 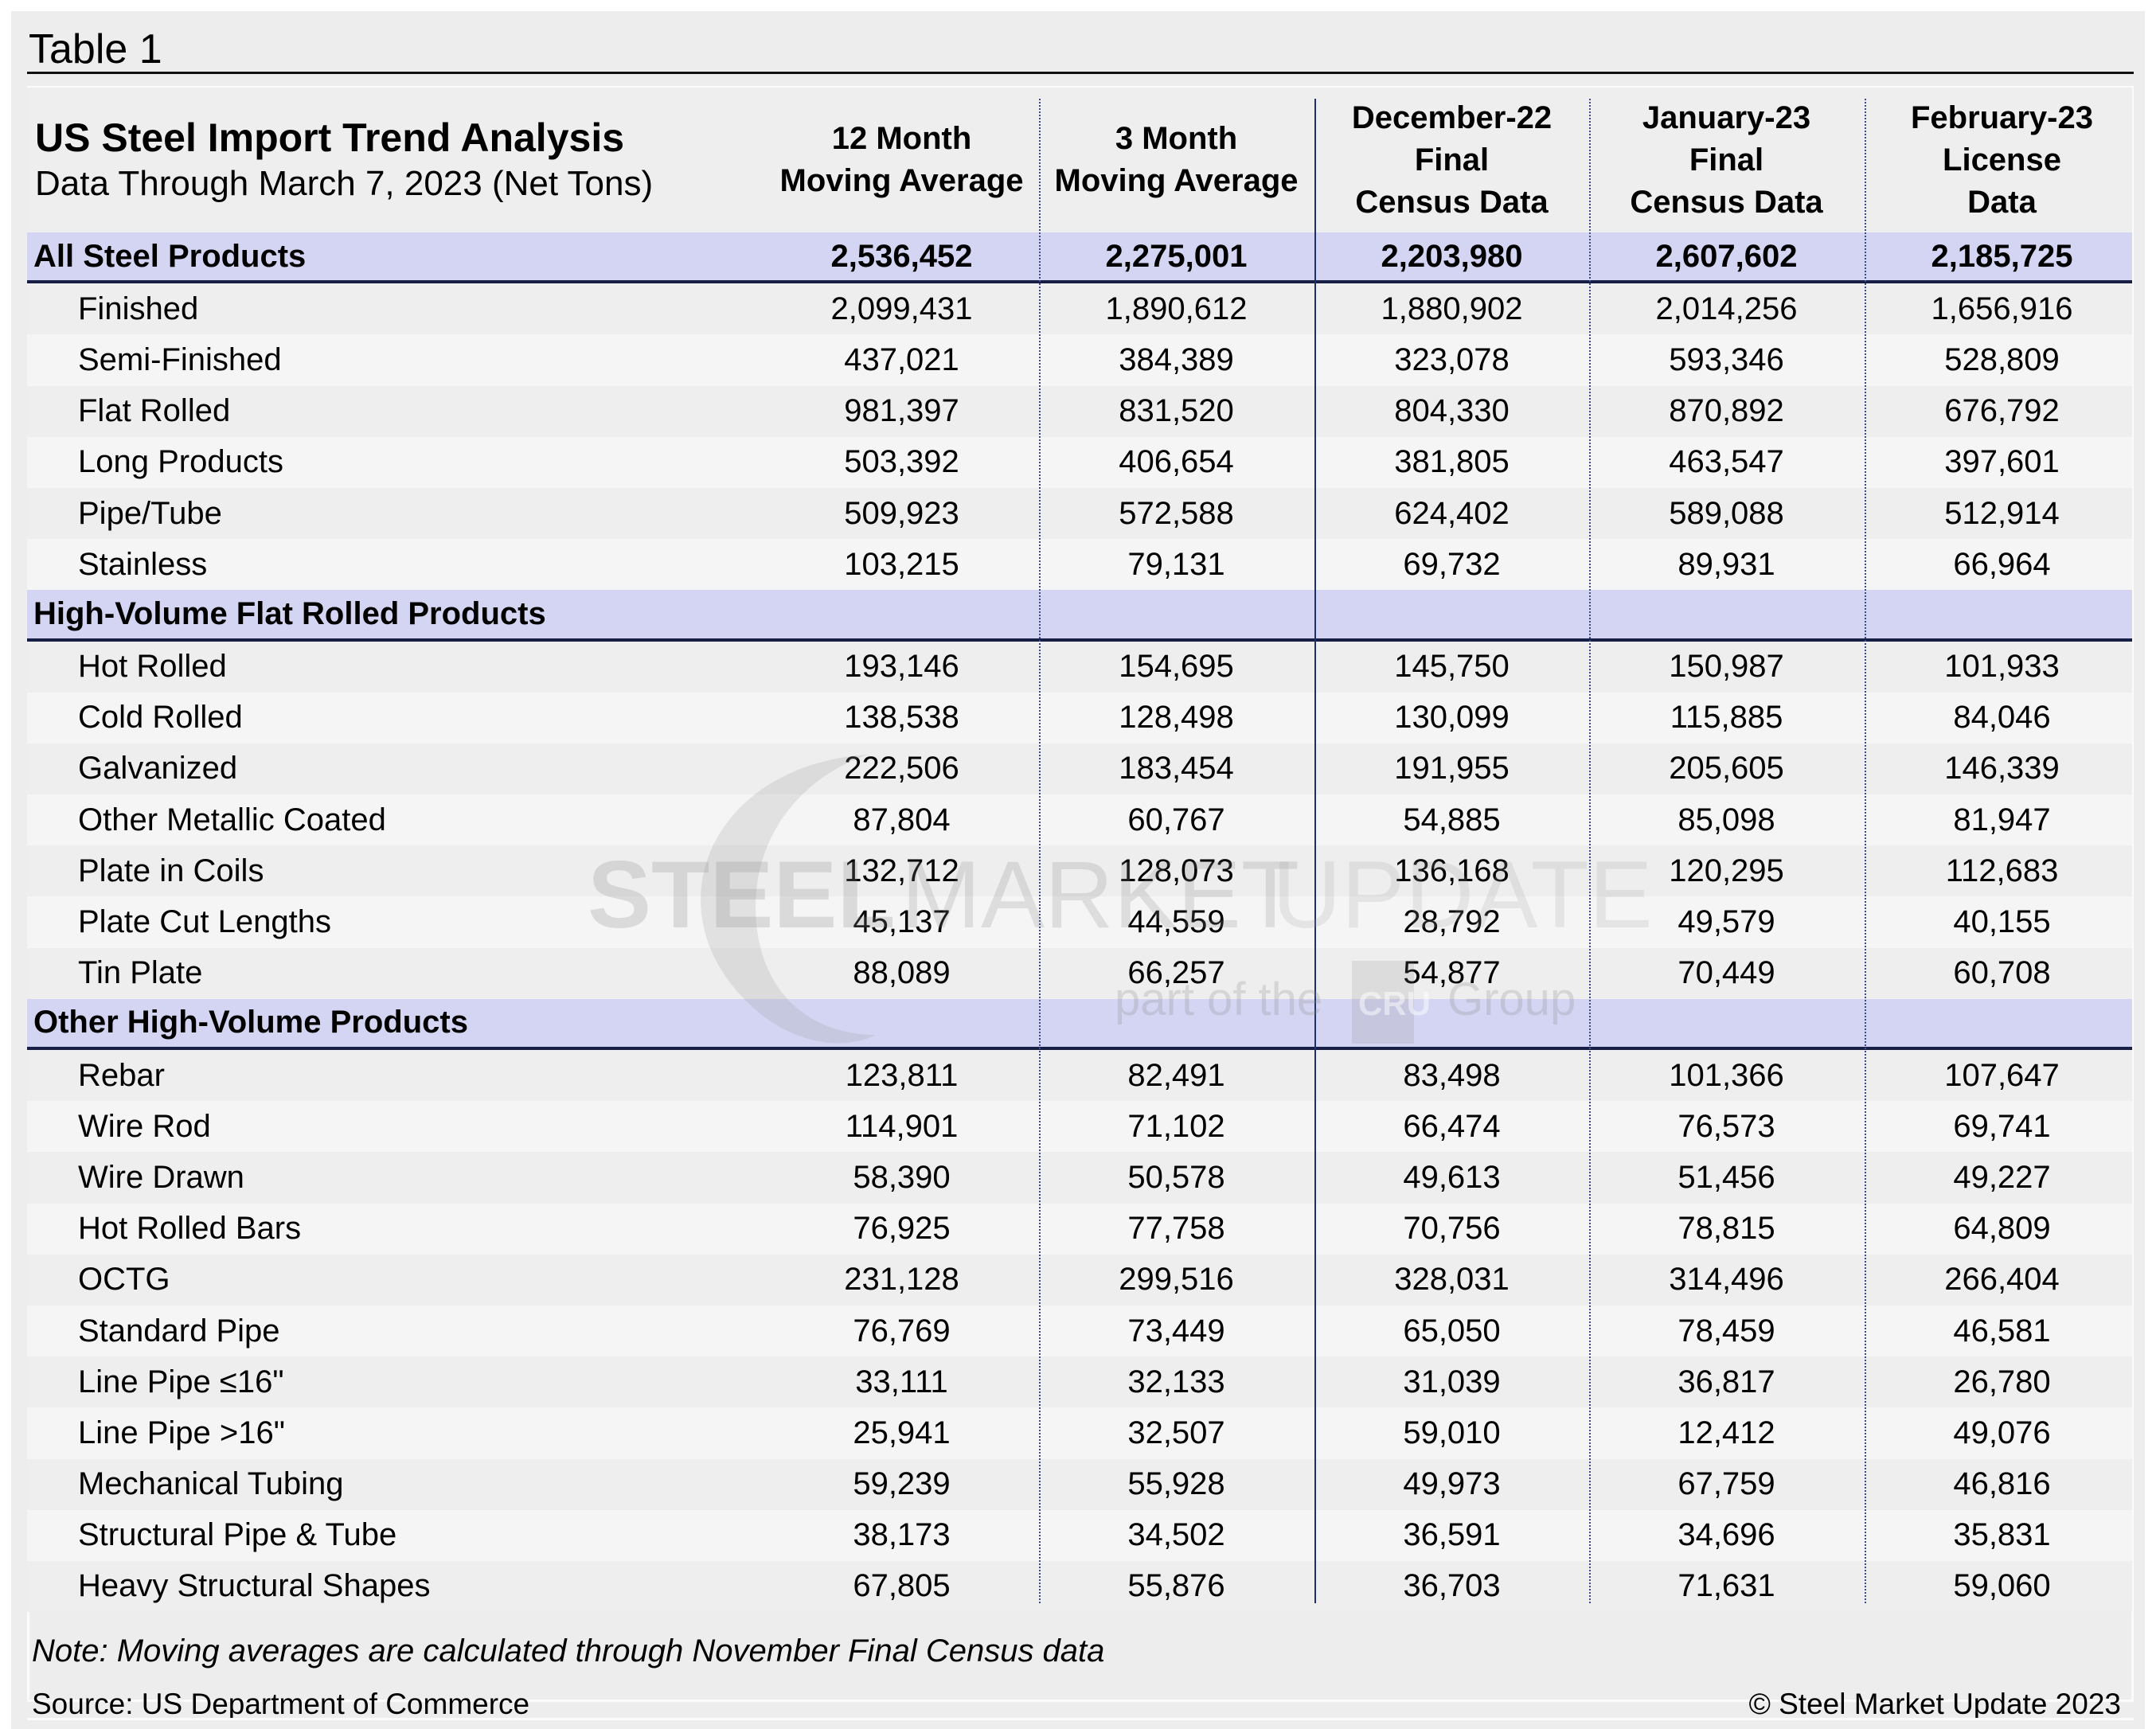 I want to click on value-cell: 1,880,902, so click(x=1452, y=308).